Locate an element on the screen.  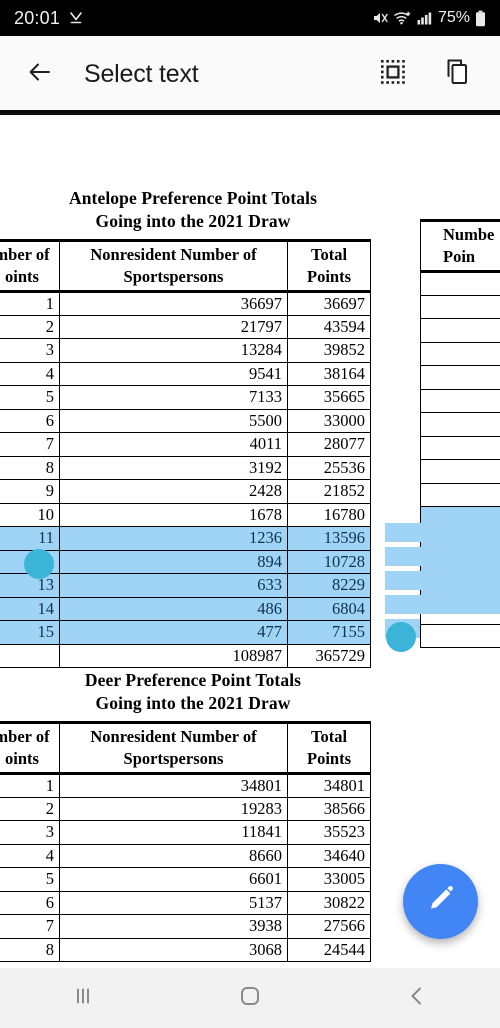
deer-row: 4 8660 34640 is located at coordinates (185, 855).